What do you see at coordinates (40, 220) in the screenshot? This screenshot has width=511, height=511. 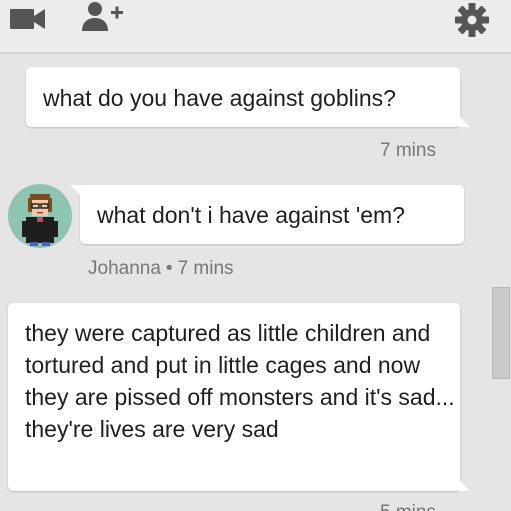 I see `avatar-pixel-art-icon` at bounding box center [40, 220].